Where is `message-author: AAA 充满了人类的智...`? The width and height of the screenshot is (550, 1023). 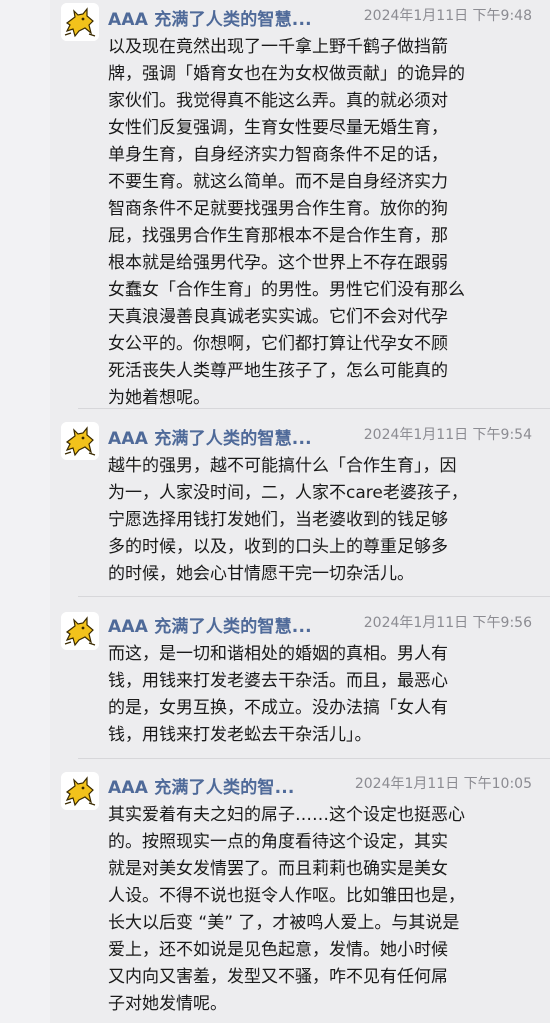
message-author: AAA 充满了人类的智... is located at coordinates (201, 785).